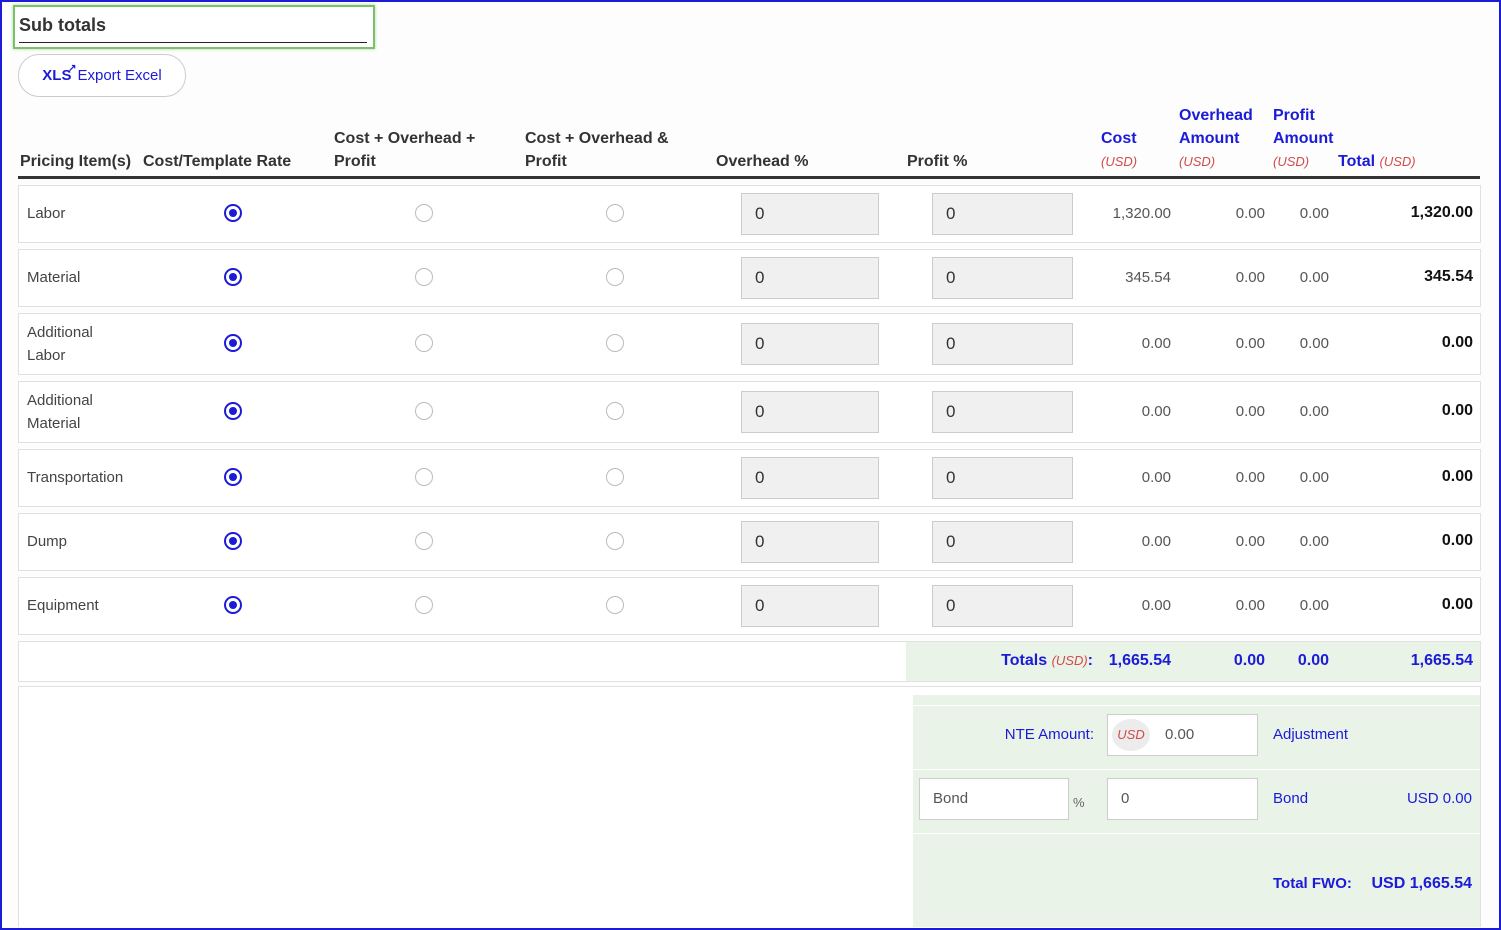 This screenshot has height=930, width=1501. Describe the element at coordinates (1448, 276) in the screenshot. I see `total-value: 345.54` at that location.